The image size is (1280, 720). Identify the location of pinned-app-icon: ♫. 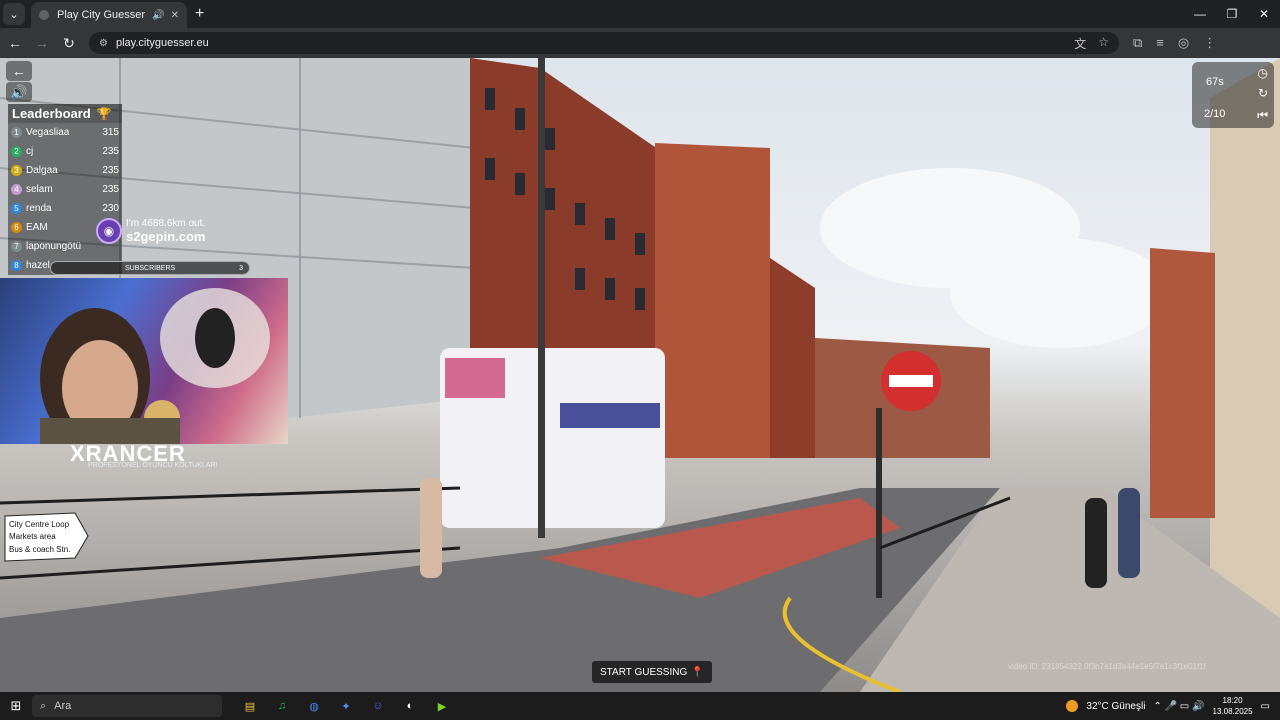
(282, 706).